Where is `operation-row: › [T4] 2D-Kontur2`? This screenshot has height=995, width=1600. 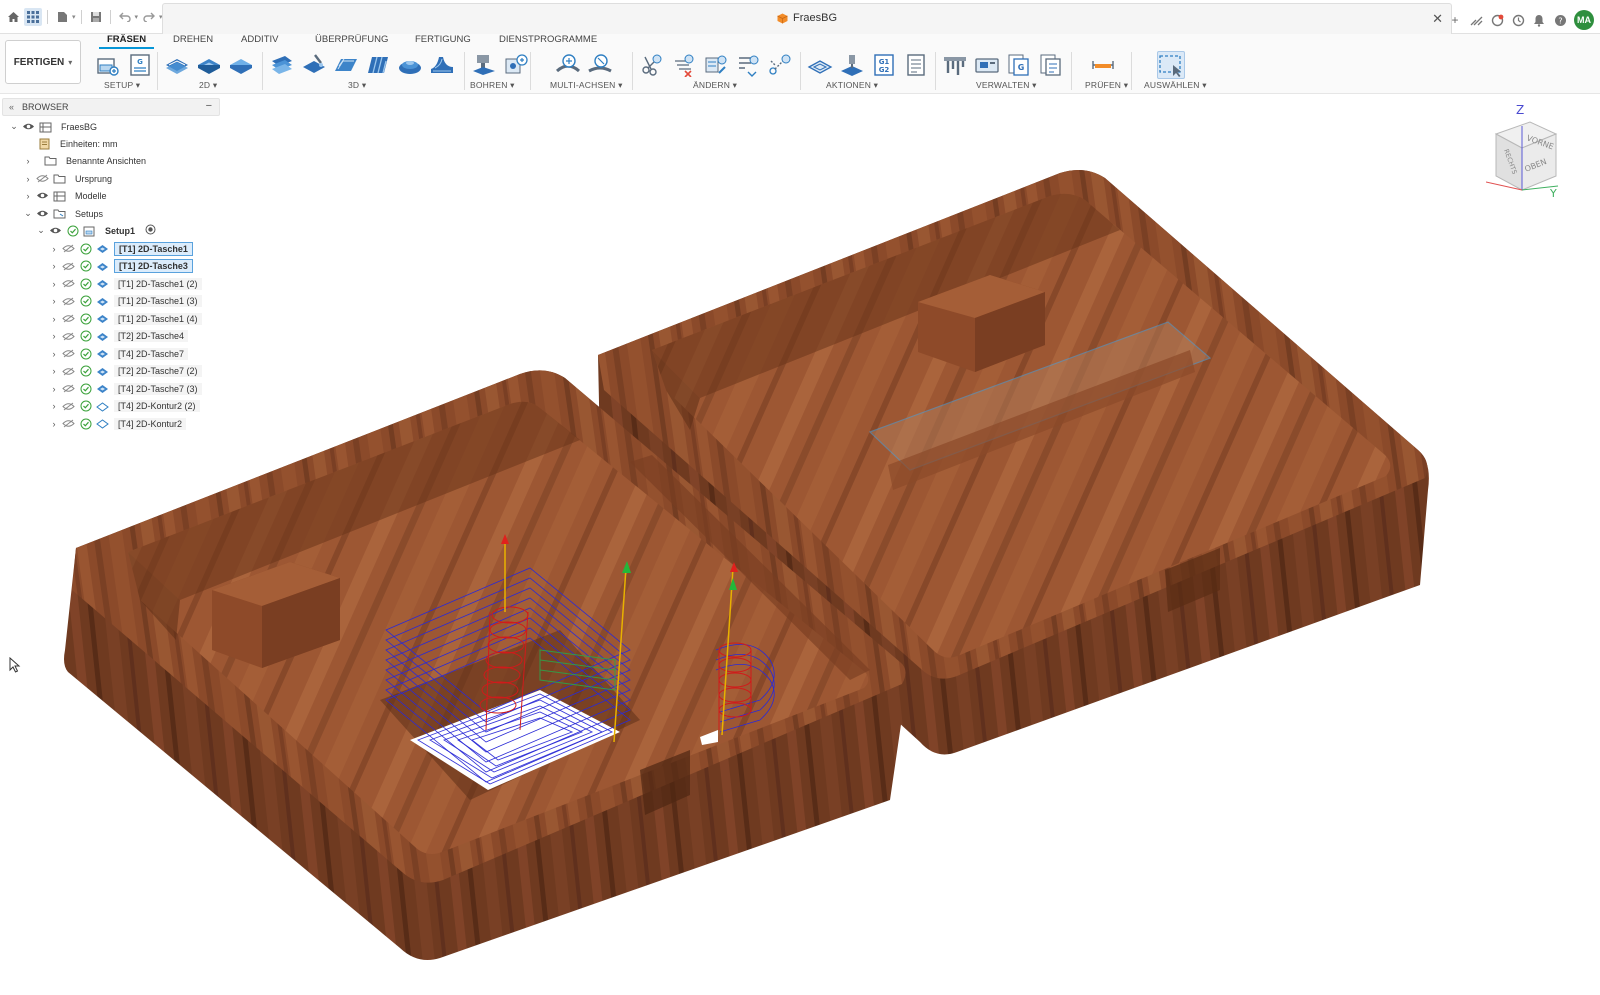
operation-row: › [T4] 2D-Kontur2 is located at coordinates (117, 423).